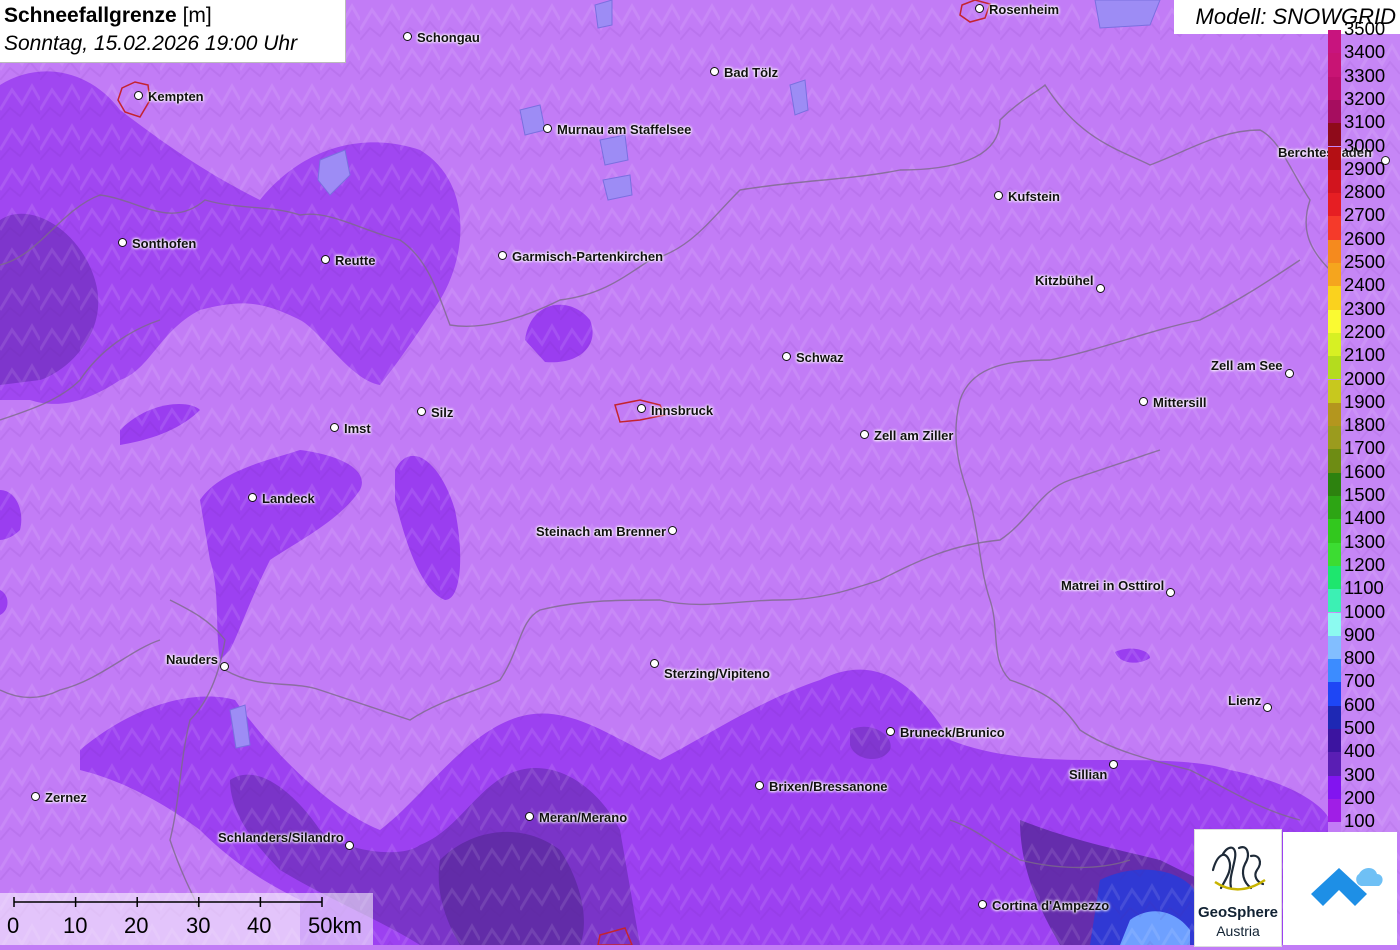 The height and width of the screenshot is (950, 1400). I want to click on city-label: Steinach am Brenner, so click(601, 531).